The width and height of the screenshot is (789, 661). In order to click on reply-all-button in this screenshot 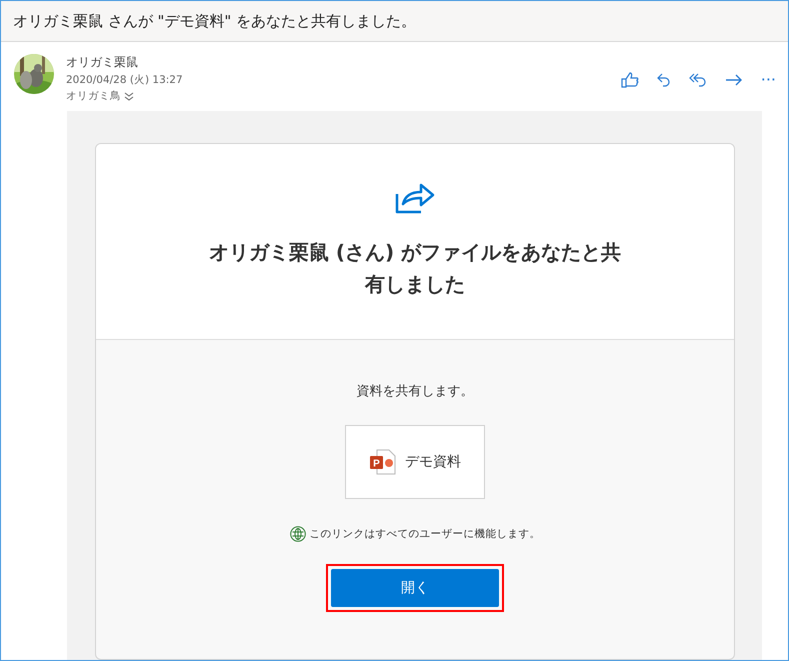, I will do `click(697, 79)`.